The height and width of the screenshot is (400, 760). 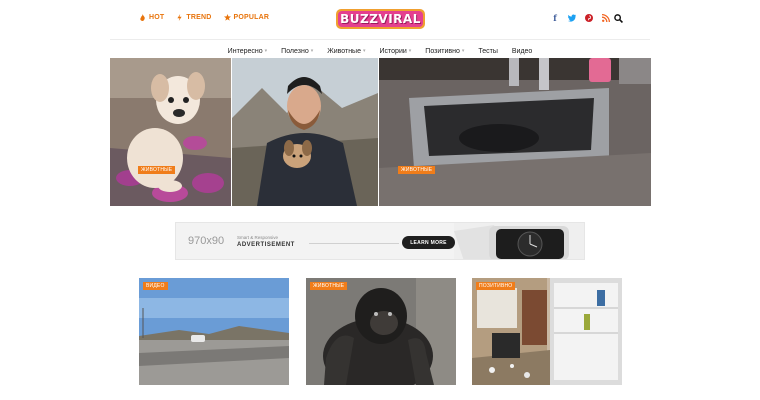 I want to click on popular-link: POPULAR, so click(x=246, y=17).